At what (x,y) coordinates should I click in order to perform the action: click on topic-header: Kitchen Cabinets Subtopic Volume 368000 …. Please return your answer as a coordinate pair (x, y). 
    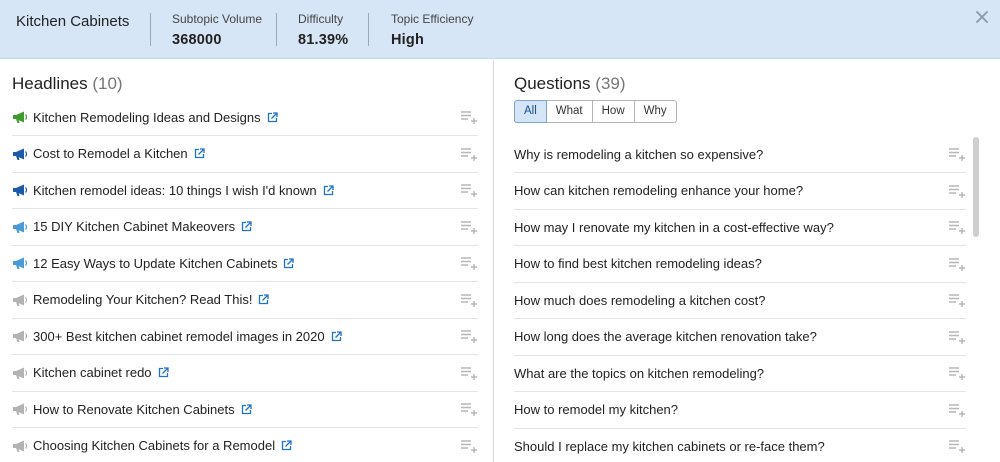
    Looking at the image, I should click on (500, 29).